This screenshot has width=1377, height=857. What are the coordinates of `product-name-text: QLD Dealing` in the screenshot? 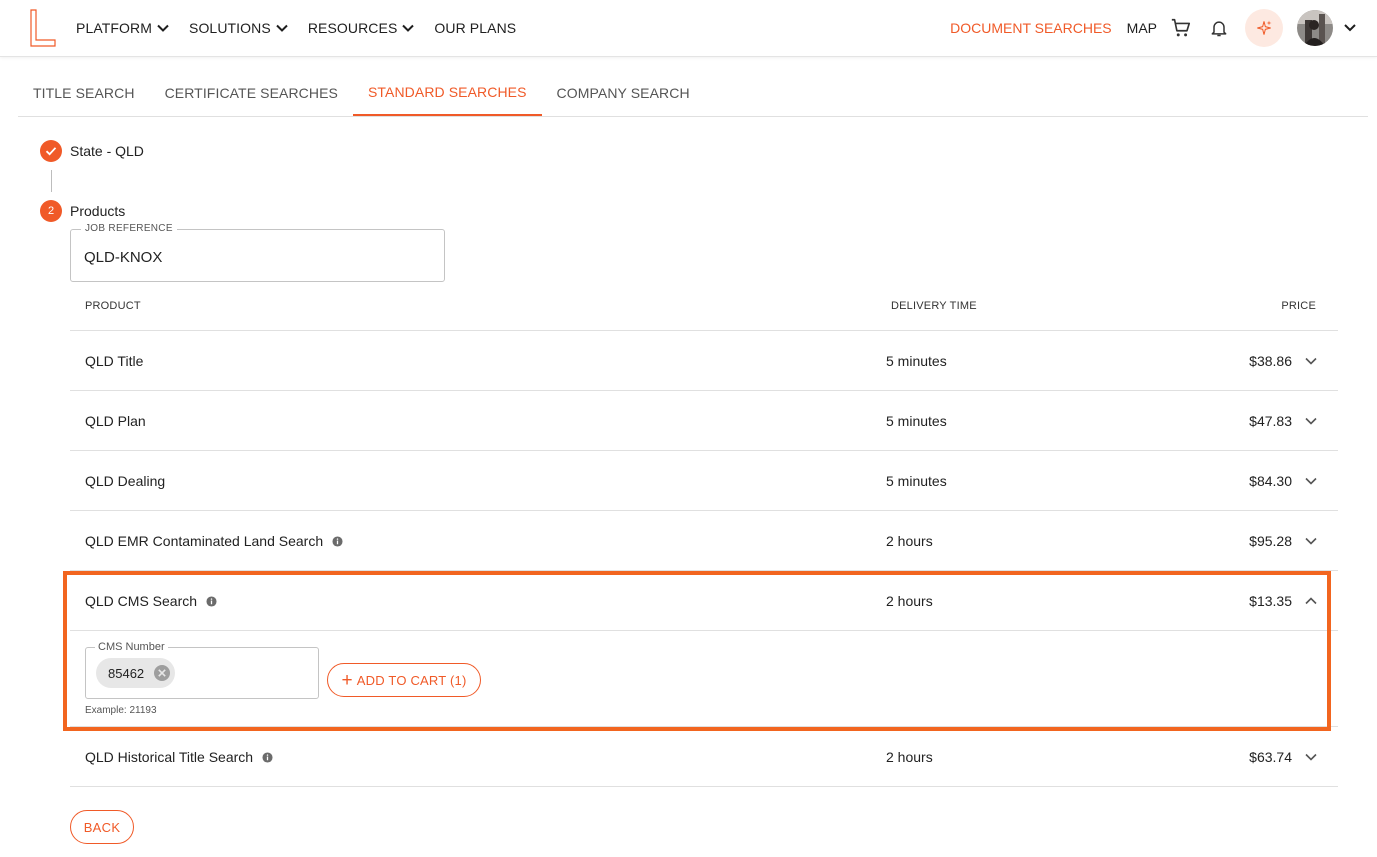 It's located at (125, 481).